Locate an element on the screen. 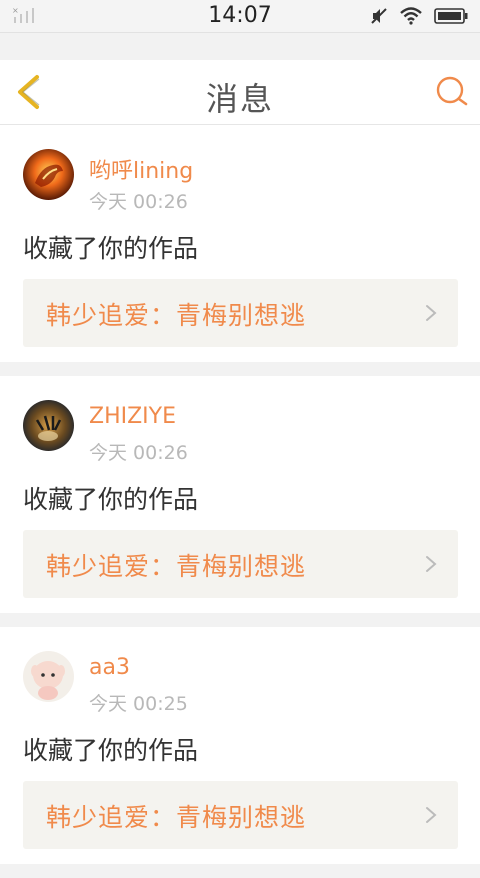 Image resolution: width=480 pixels, height=878 pixels. wifi-icon is located at coordinates (411, 16).